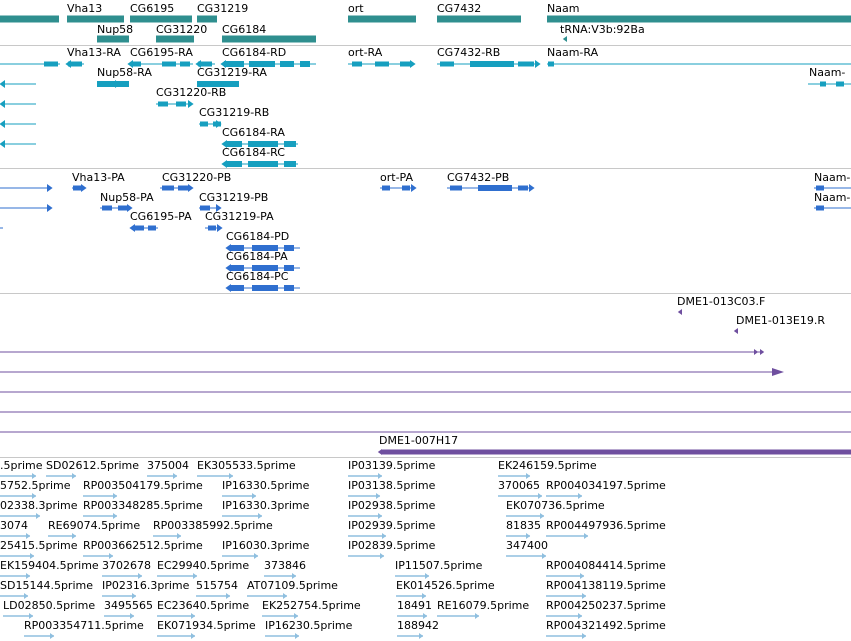  Describe the element at coordinates (191, 93) in the screenshot. I see `transcript-label: CG31220-RB` at that location.